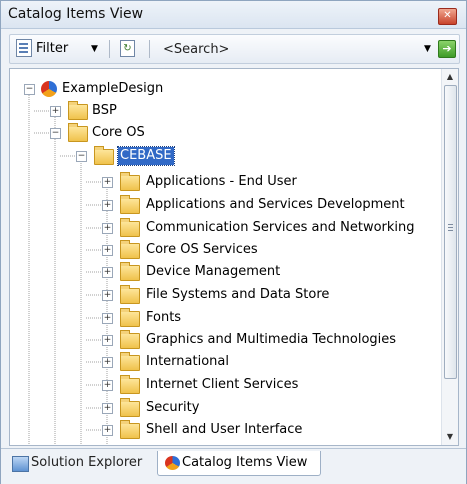 This screenshot has height=484, width=467. What do you see at coordinates (450, 77) in the screenshot?
I see `scroll-up-icon: ▲` at bounding box center [450, 77].